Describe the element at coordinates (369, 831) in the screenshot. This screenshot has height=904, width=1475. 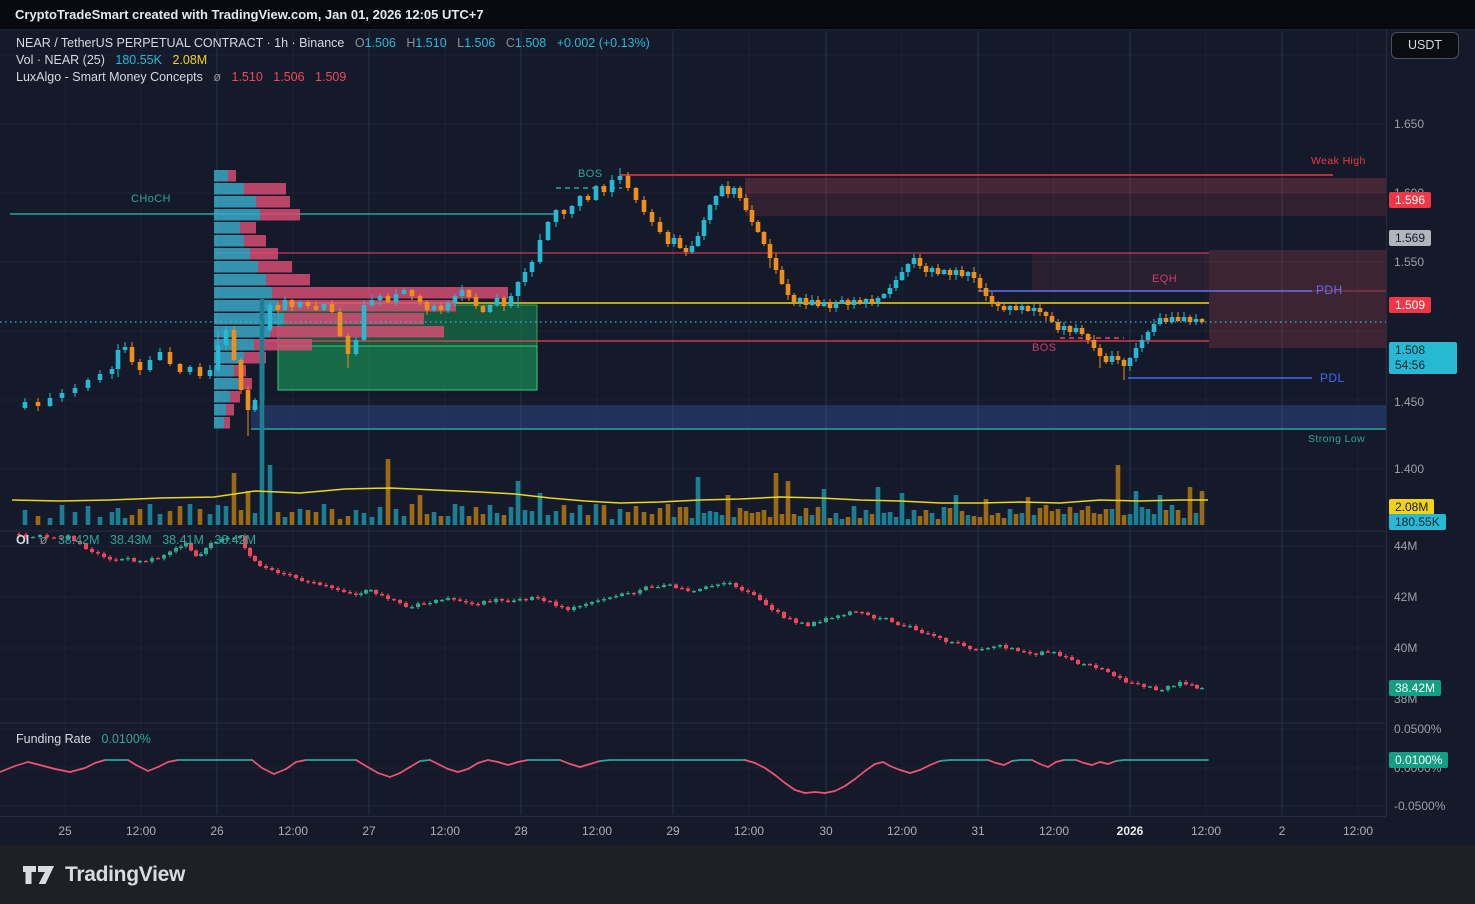
I see `time-axis-tick: 27` at that location.